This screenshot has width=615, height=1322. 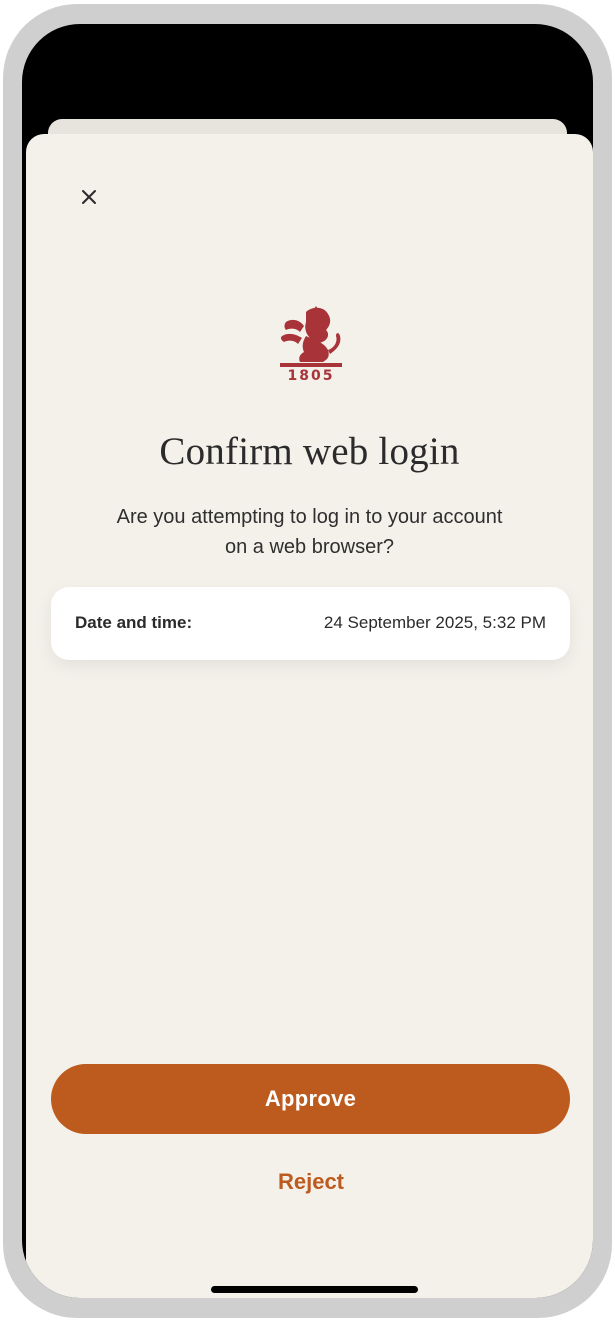 I want to click on close-icon, so click(x=89, y=197).